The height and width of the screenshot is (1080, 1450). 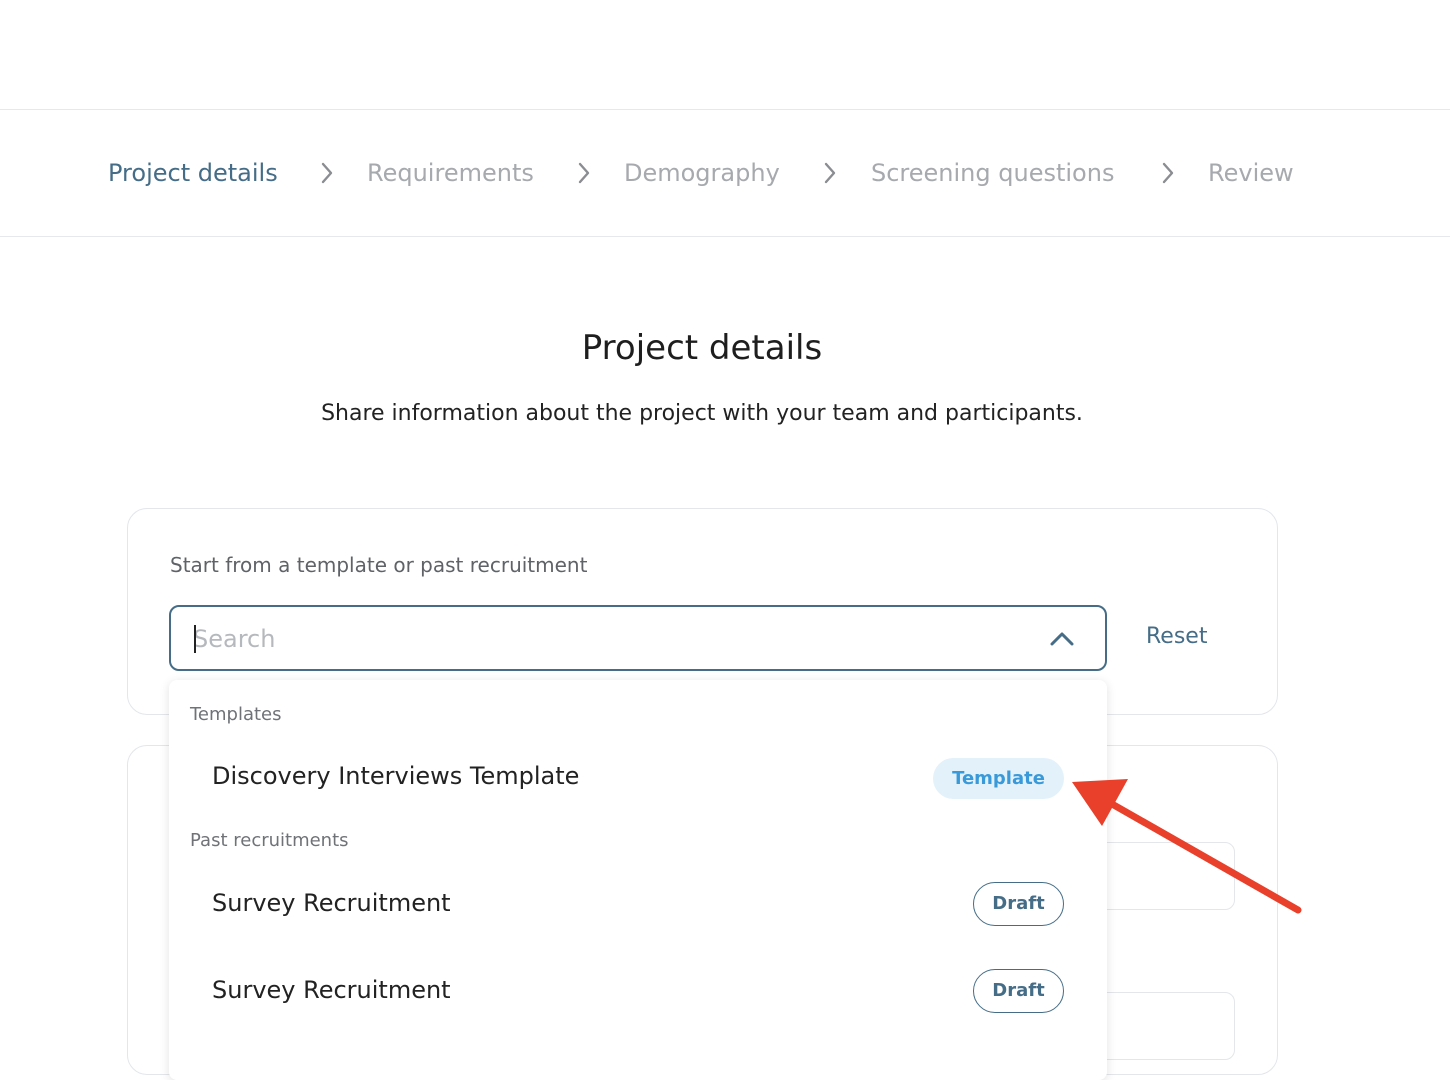 I want to click on arrow-icon, so click(x=1187, y=846).